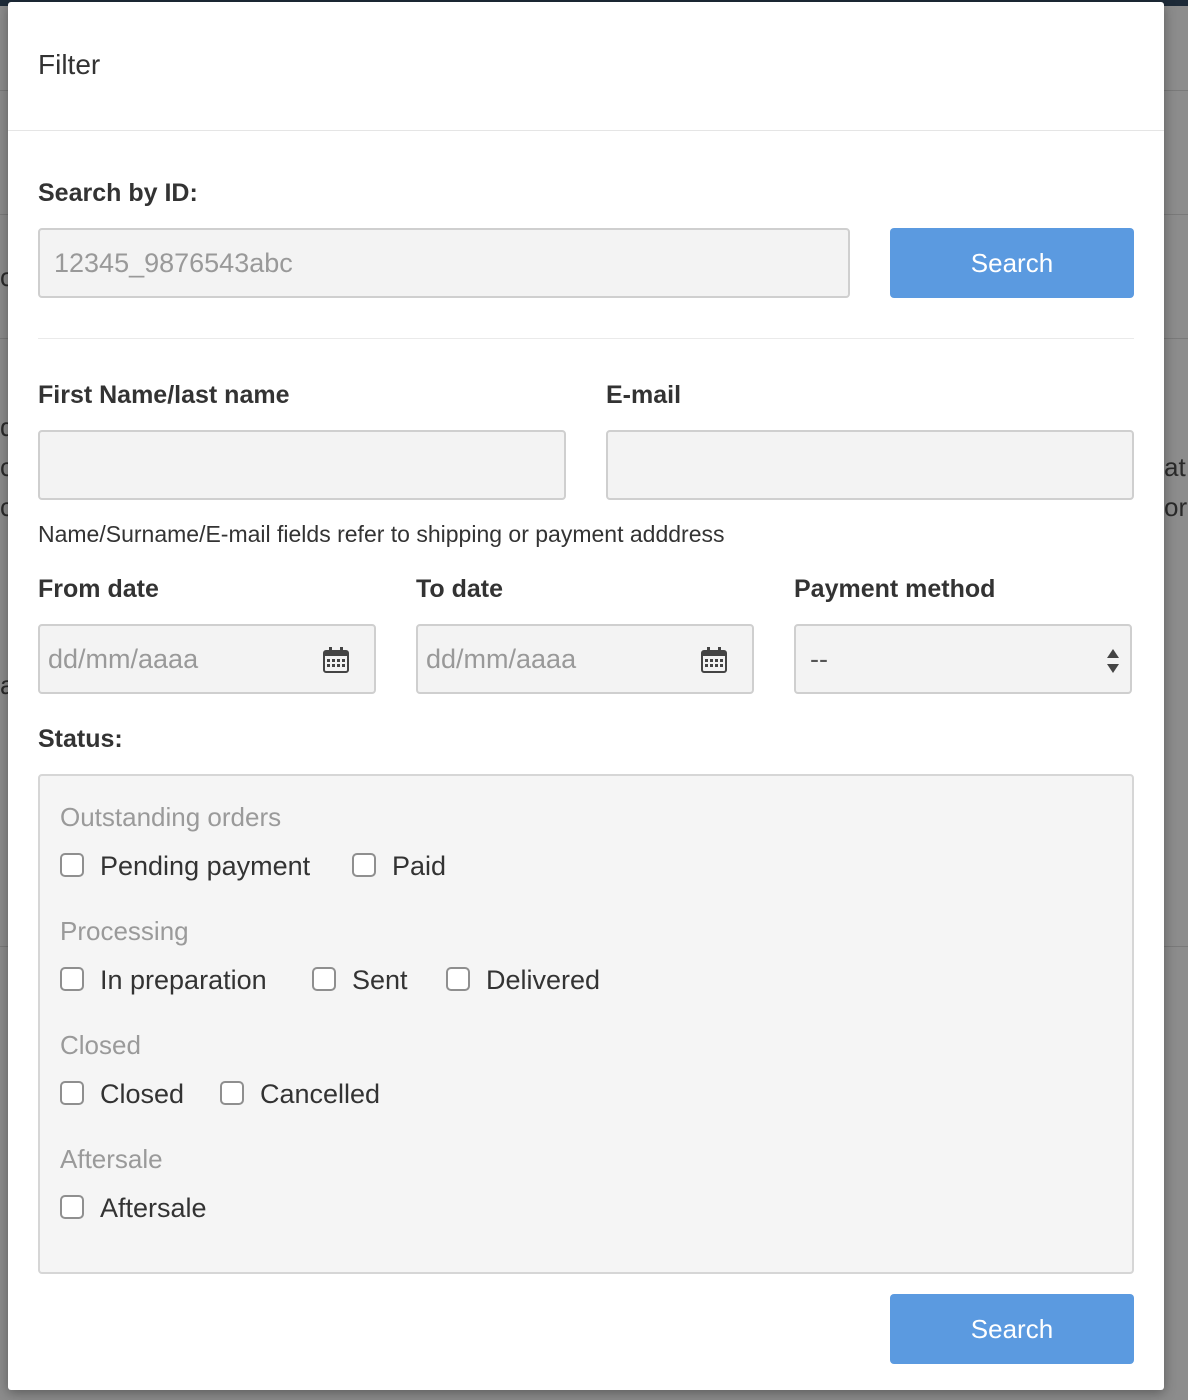 The height and width of the screenshot is (1400, 1188). What do you see at coordinates (153, 1208) in the screenshot?
I see `checkbox-label: Aftersale` at bounding box center [153, 1208].